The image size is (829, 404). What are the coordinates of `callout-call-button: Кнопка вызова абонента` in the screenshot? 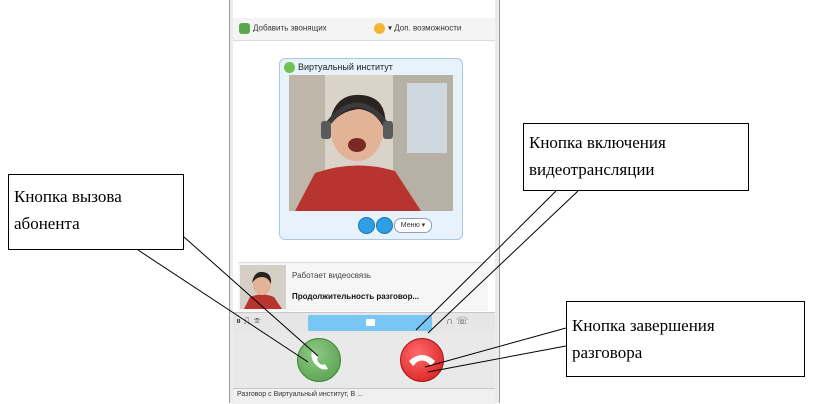 It's located at (96, 212).